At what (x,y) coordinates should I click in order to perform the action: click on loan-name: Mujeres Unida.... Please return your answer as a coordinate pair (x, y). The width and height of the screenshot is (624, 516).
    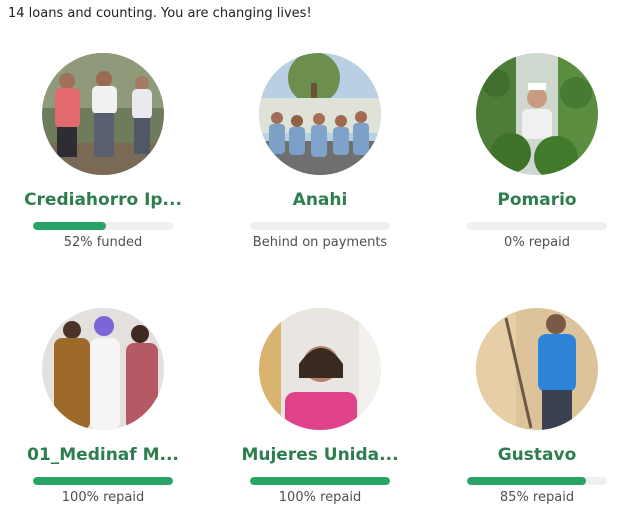
    Looking at the image, I should click on (320, 455).